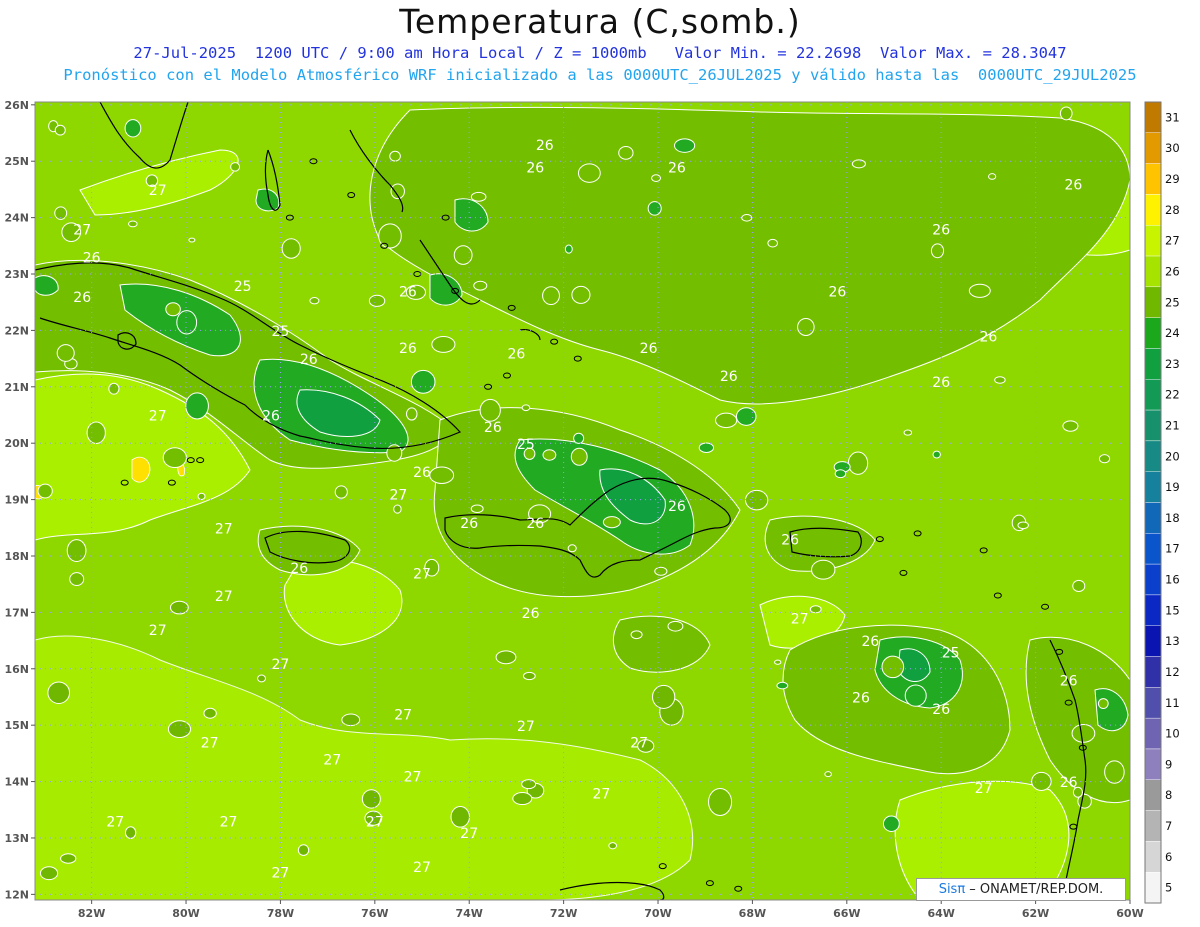 Image resolution: width=1200 pixels, height=927 pixels. What do you see at coordinates (1172, 580) in the screenshot?
I see `colorbar-label: 16` at bounding box center [1172, 580].